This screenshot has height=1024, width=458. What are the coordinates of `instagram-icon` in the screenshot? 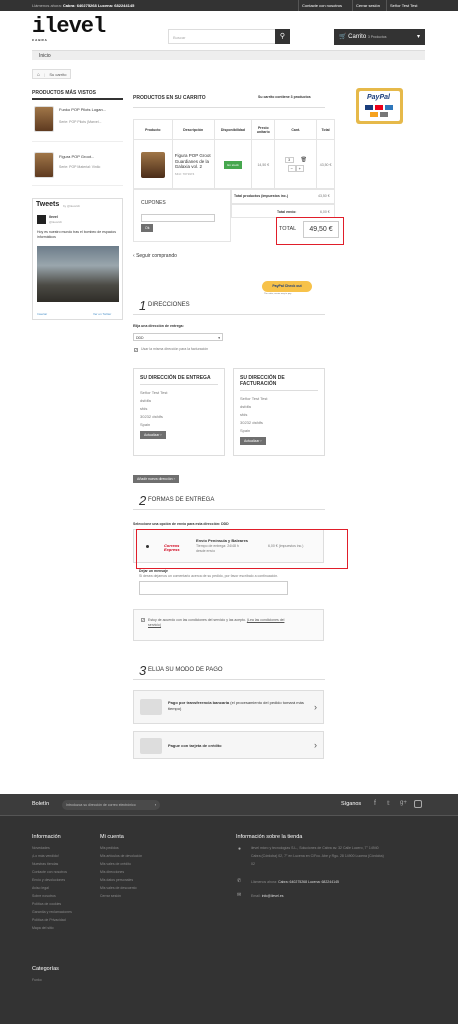 It's located at (418, 804).